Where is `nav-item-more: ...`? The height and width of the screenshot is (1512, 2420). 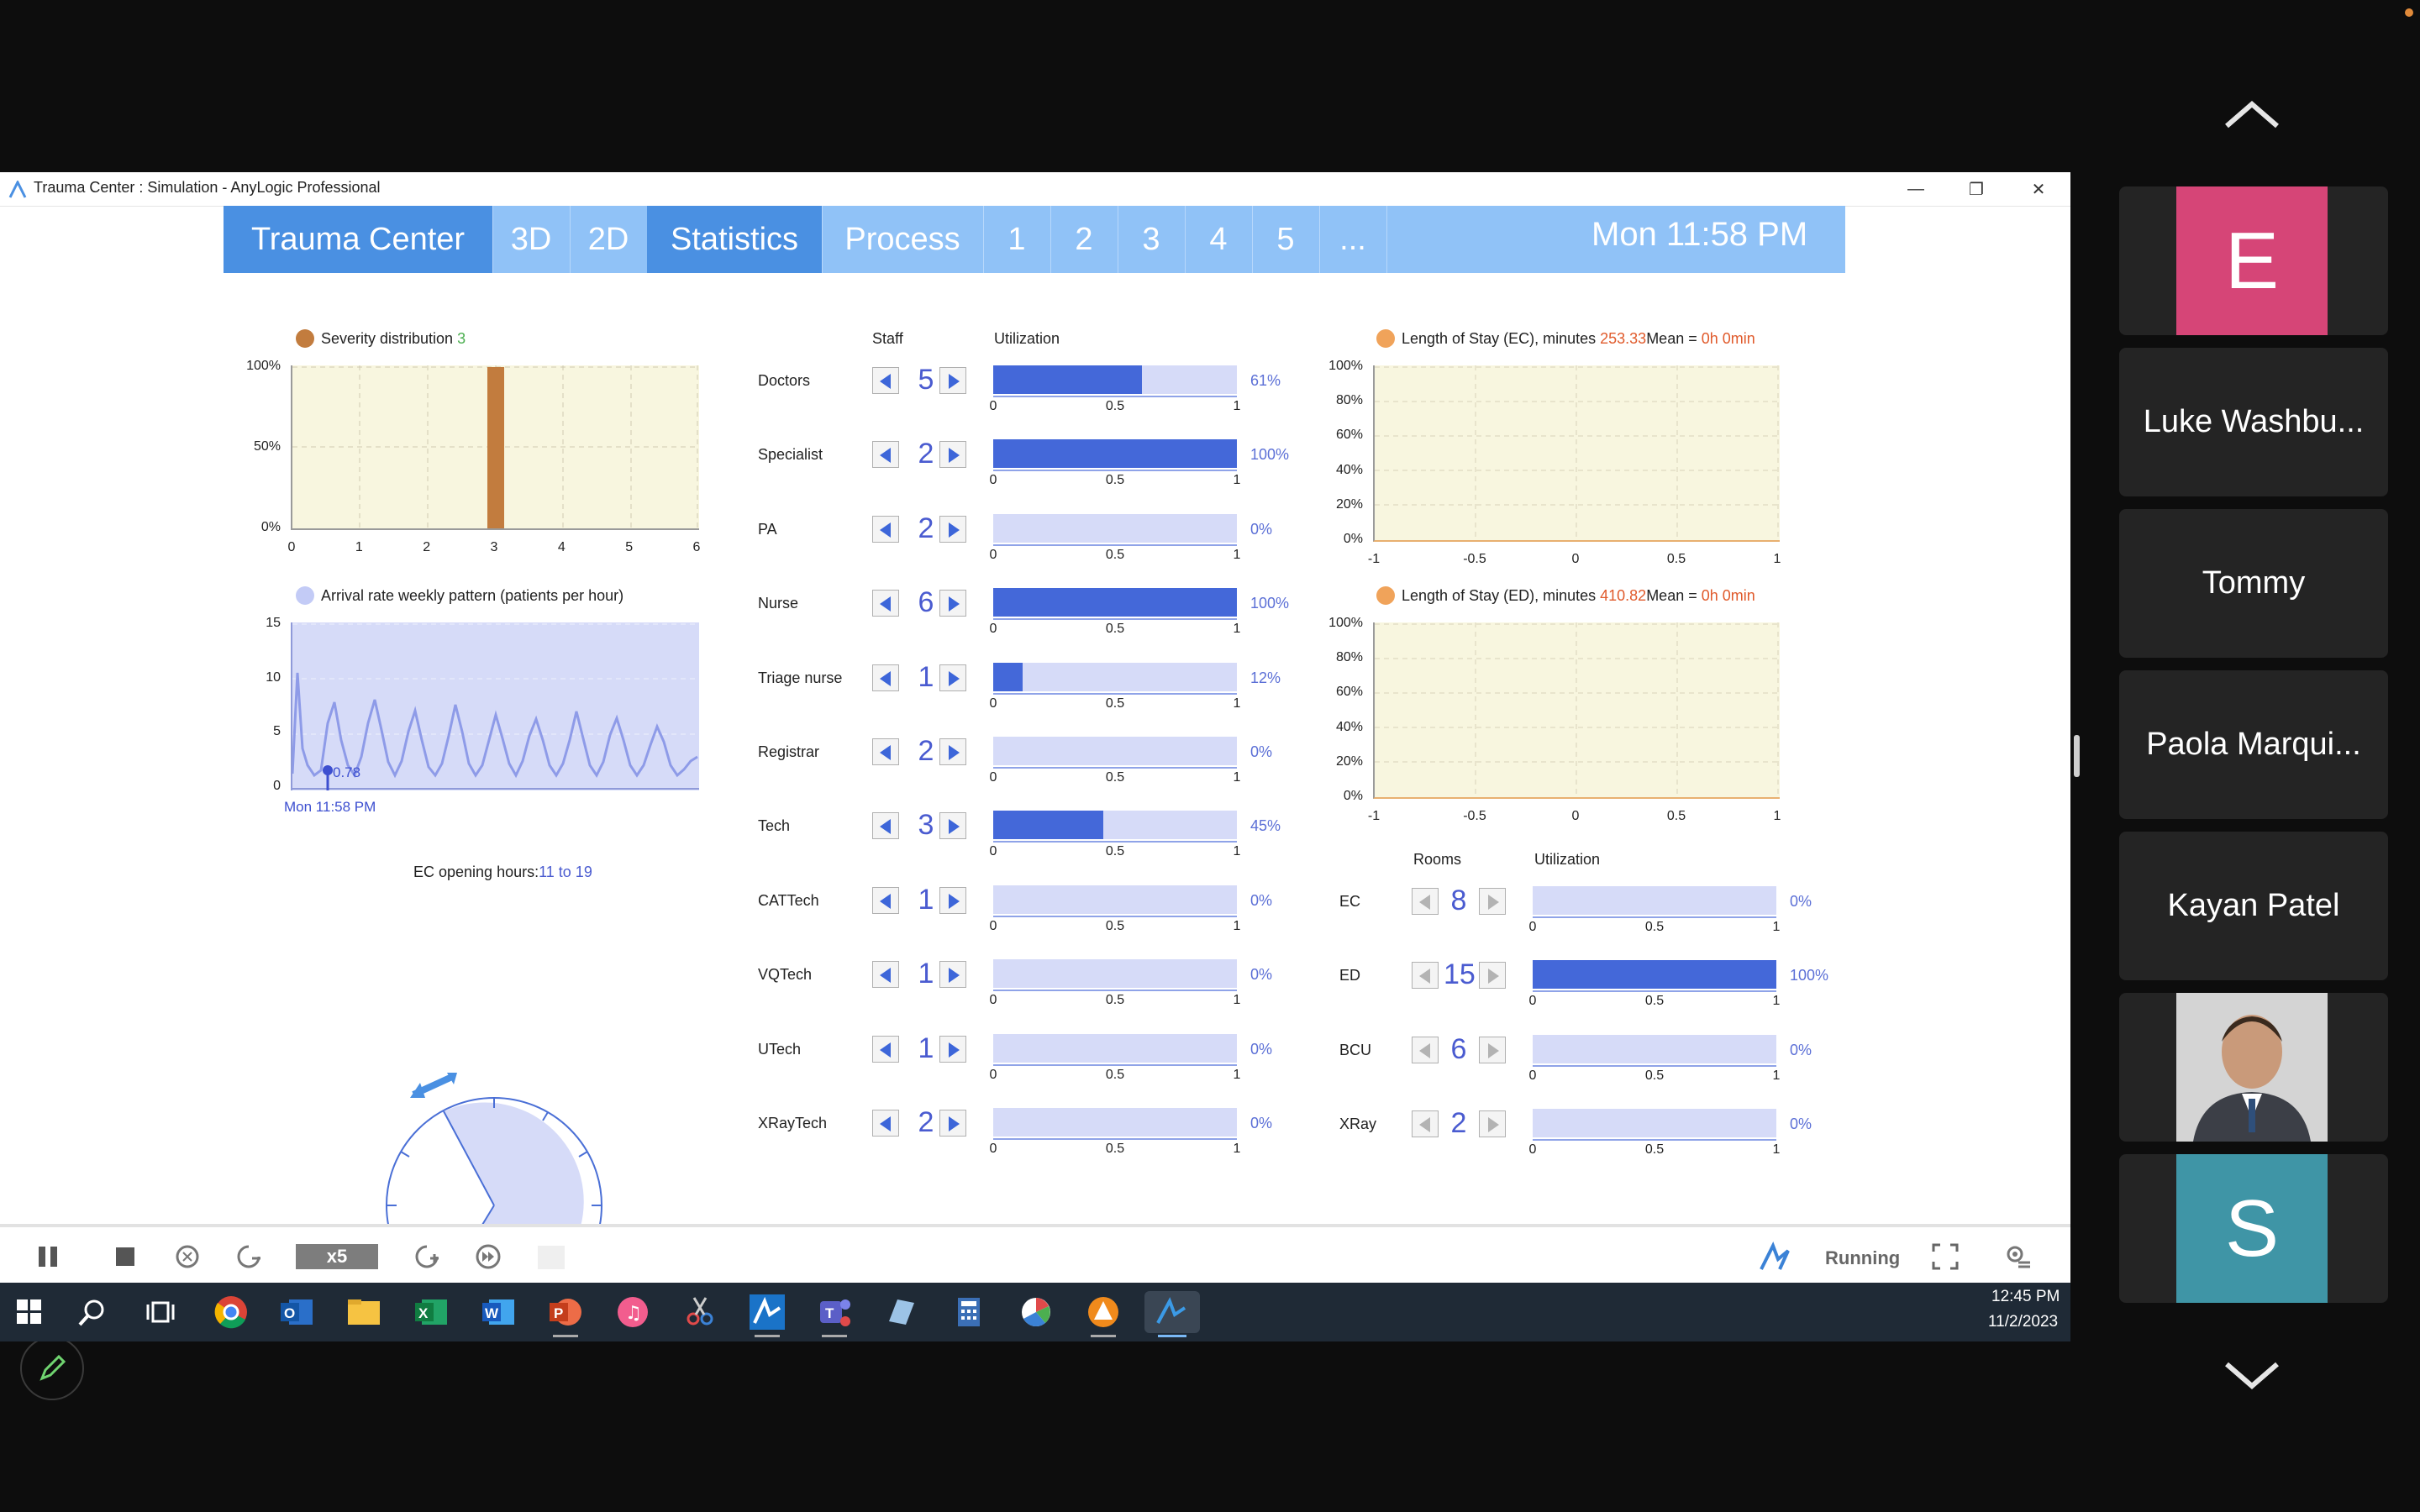 nav-item-more: ... is located at coordinates (1353, 239).